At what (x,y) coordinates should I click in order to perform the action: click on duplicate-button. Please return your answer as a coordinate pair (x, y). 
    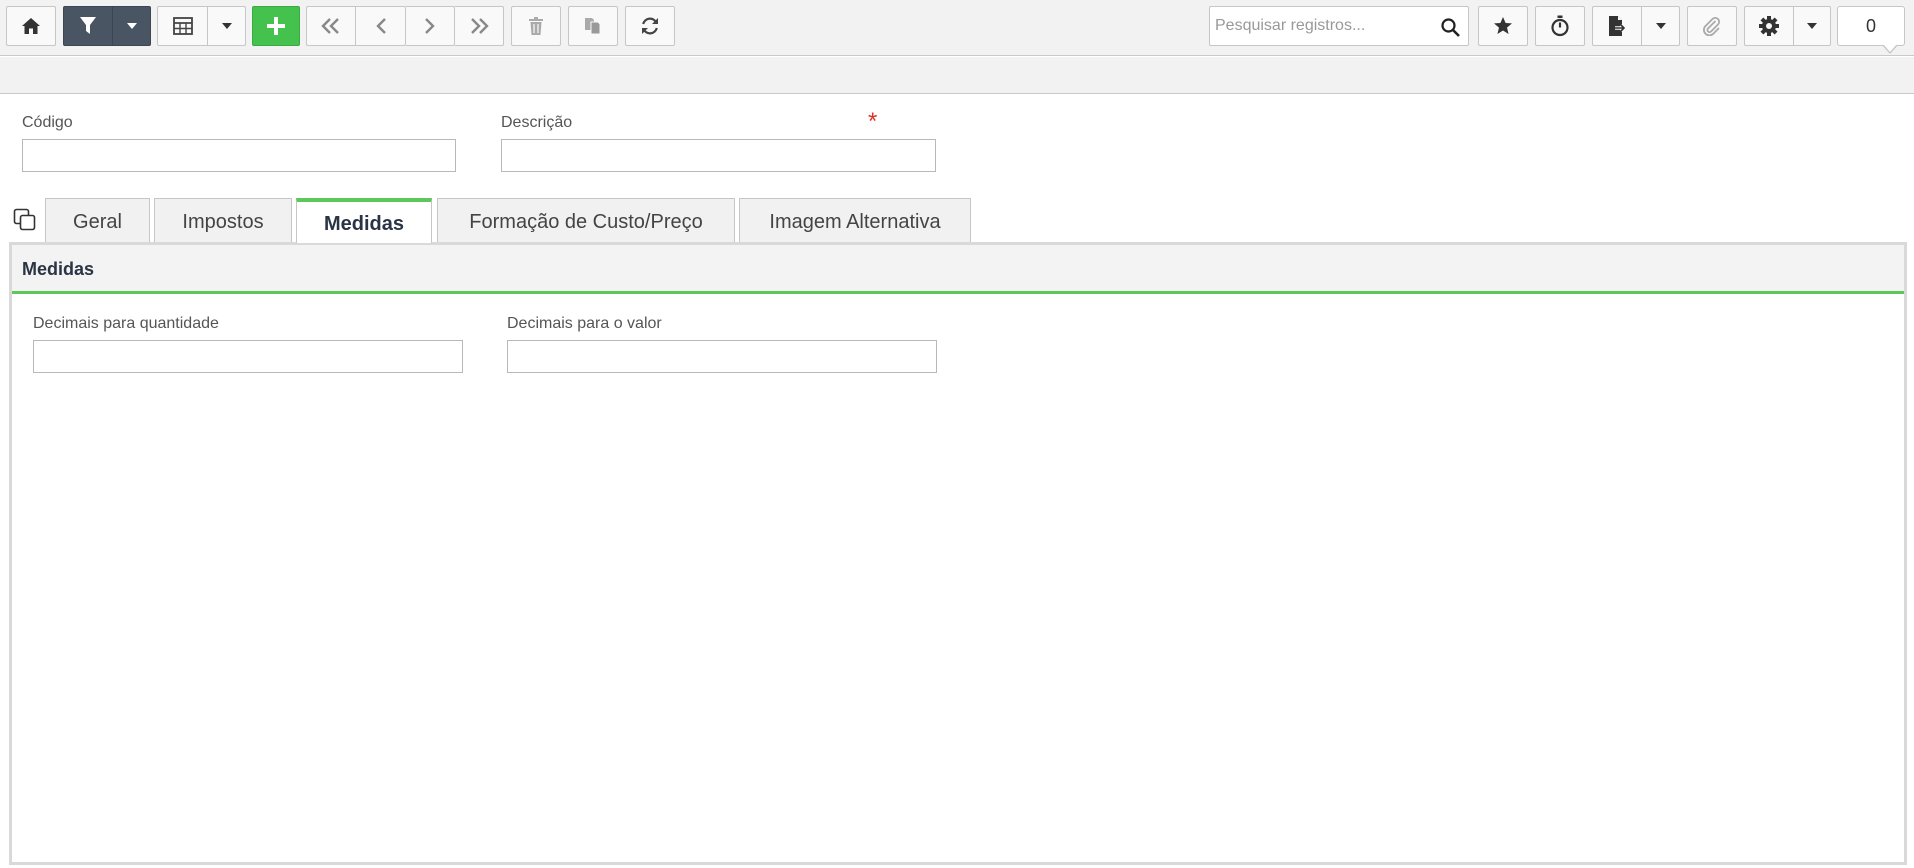
    Looking at the image, I should click on (593, 26).